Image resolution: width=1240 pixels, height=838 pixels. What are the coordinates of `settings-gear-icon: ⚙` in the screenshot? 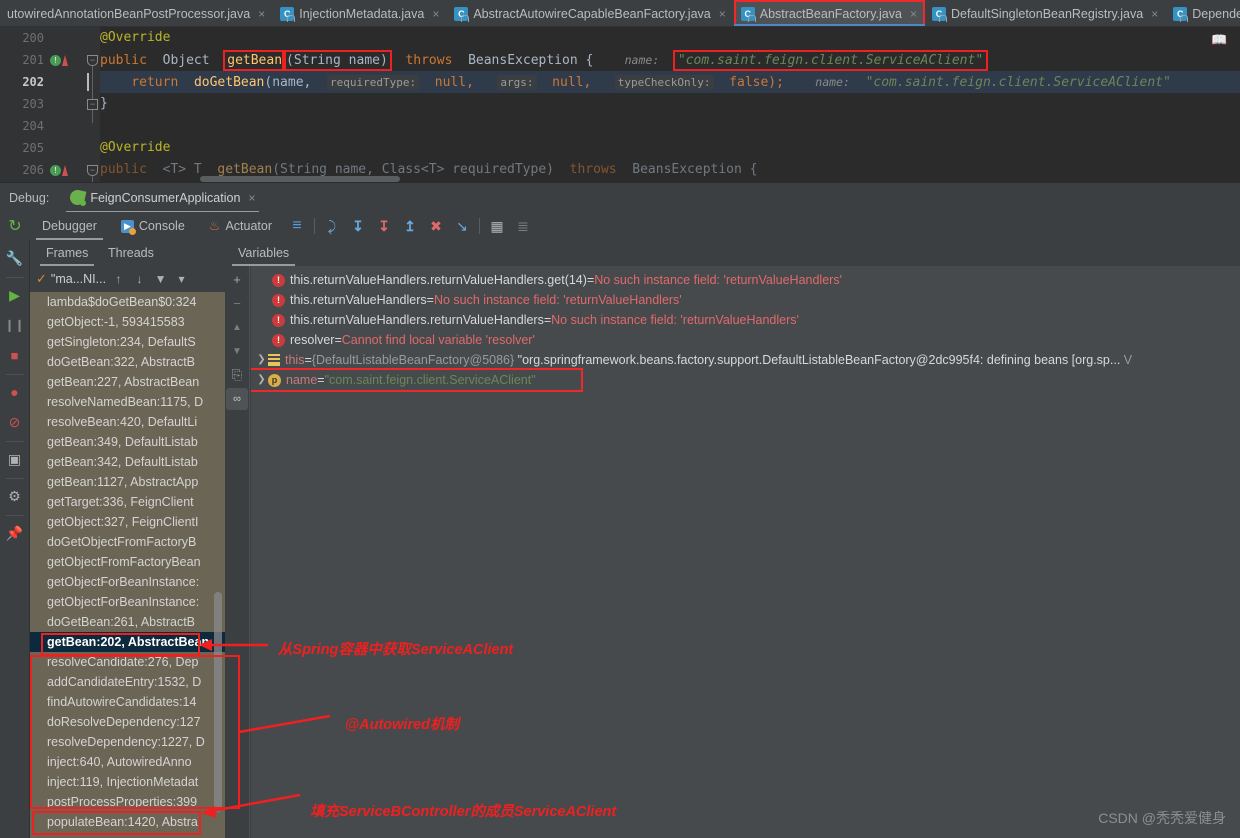 It's located at (15, 496).